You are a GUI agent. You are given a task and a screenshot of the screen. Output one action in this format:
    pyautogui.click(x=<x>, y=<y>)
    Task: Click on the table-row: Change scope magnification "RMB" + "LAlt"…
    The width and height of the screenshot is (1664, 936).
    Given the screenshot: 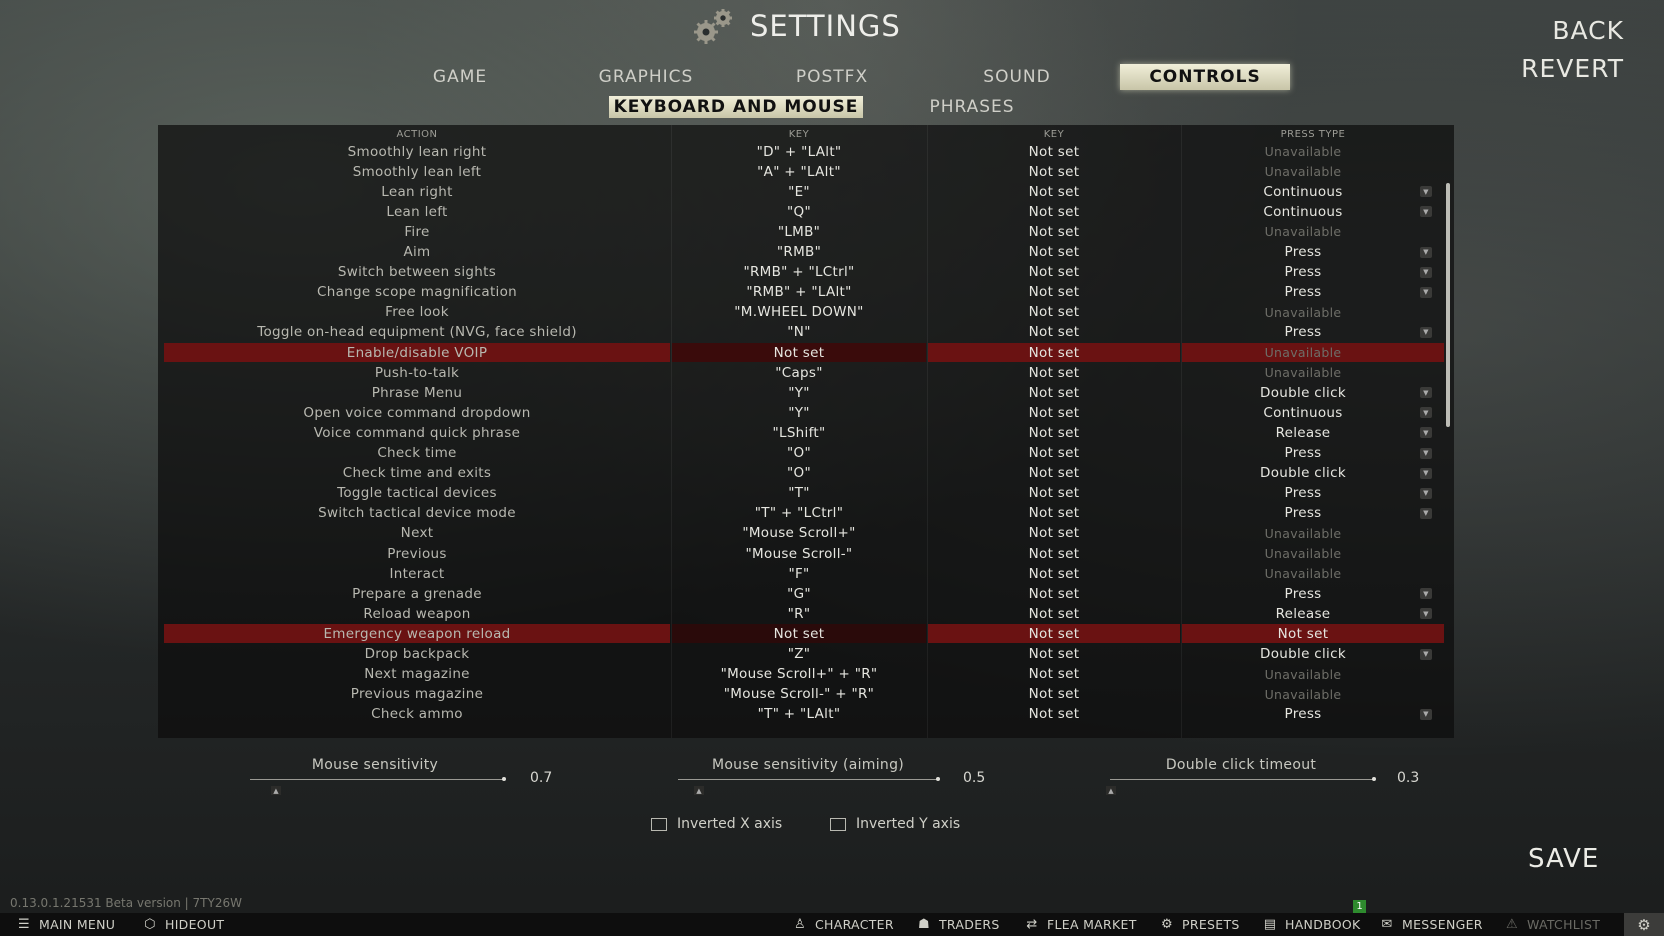 What is the action you would take?
    pyautogui.click(x=805, y=292)
    